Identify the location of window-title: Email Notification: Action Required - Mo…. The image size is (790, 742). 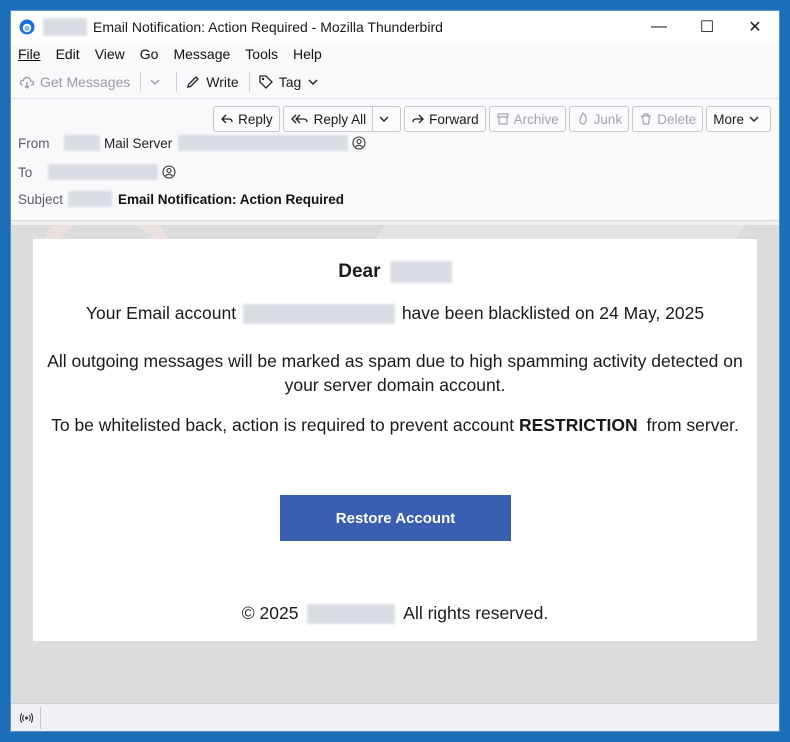
(268, 27).